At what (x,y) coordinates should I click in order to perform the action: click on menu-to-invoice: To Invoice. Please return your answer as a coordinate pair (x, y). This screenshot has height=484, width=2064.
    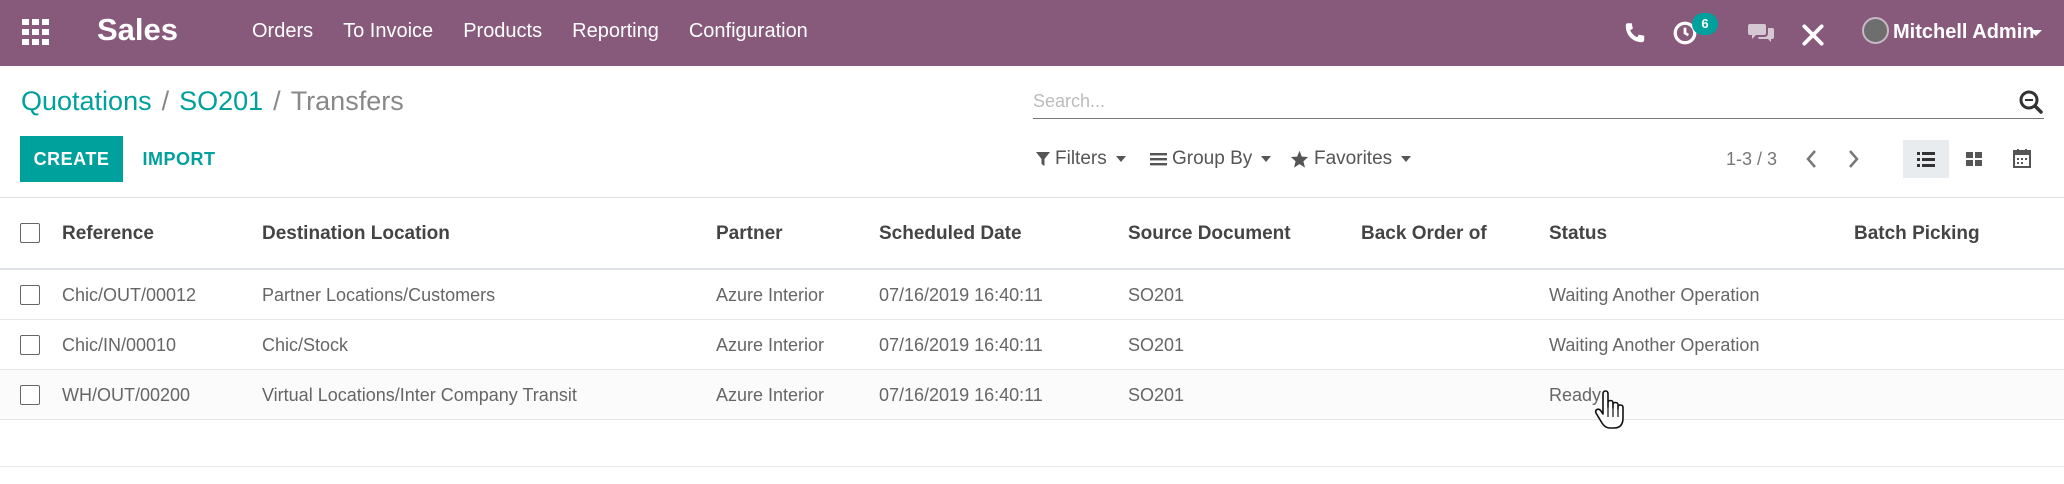
    Looking at the image, I should click on (388, 31).